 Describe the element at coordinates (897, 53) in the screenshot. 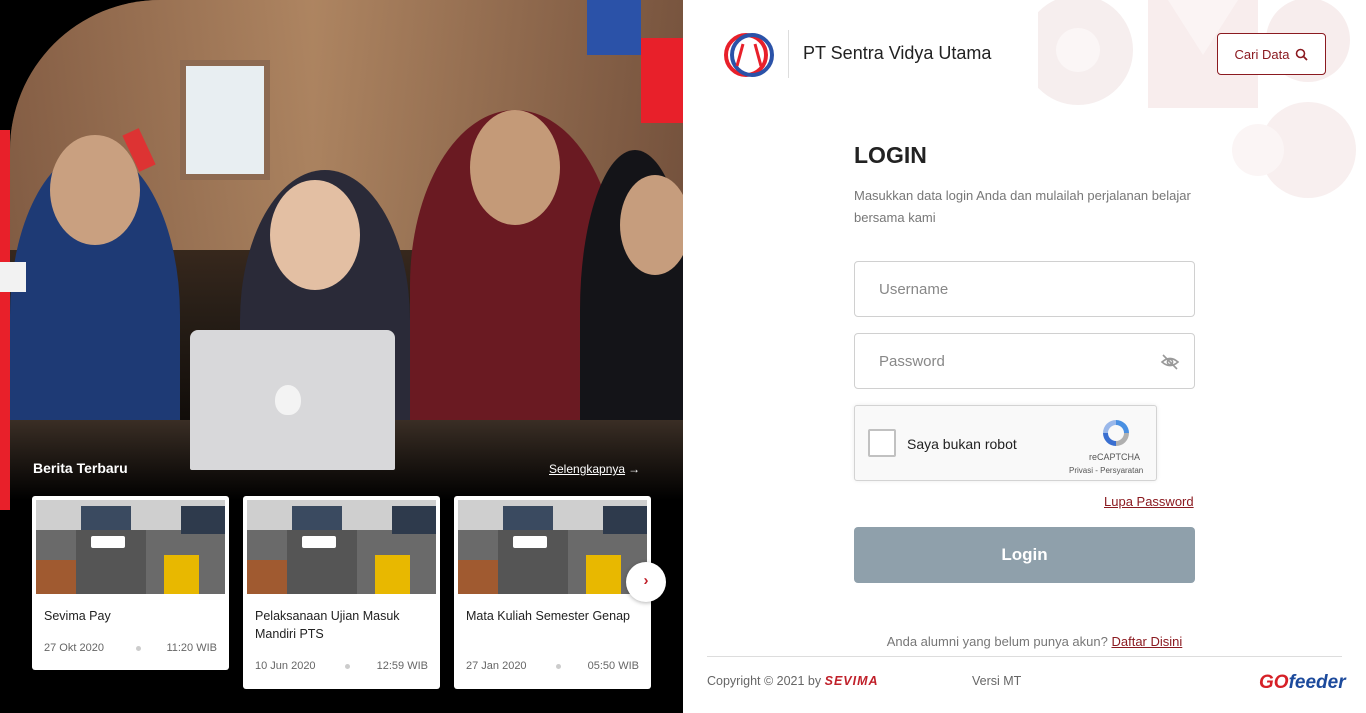

I see `company-name: PT Sentra Vidya Utama` at that location.